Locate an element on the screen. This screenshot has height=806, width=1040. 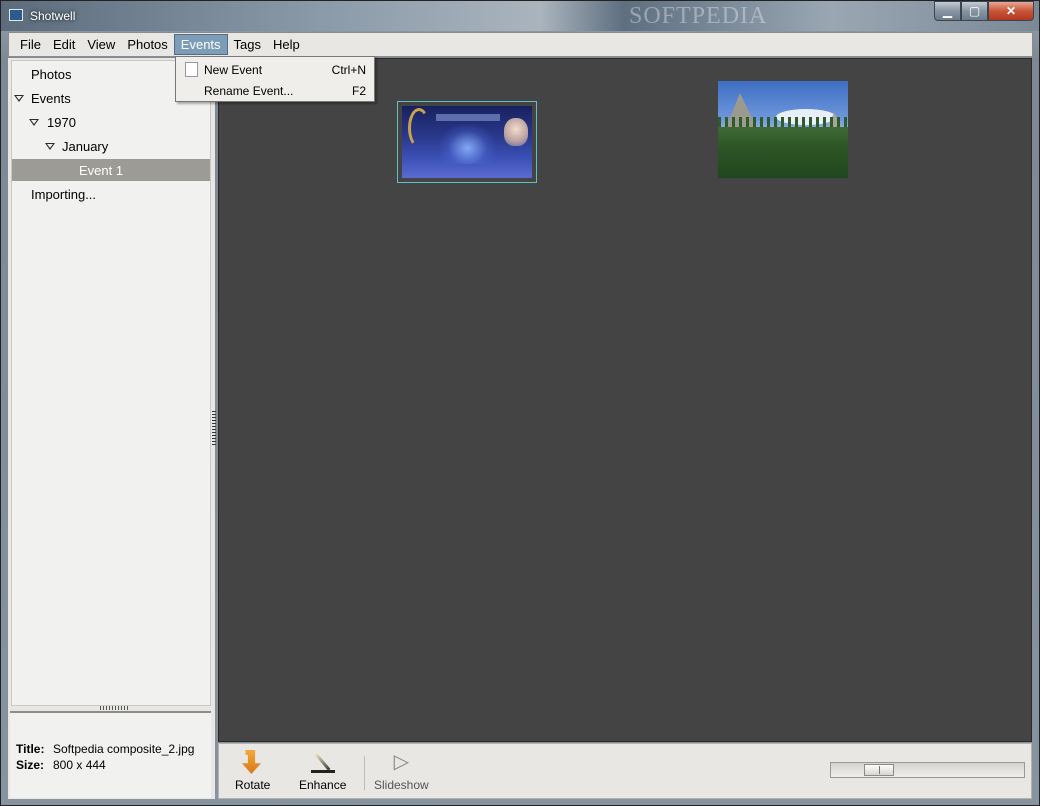
window-title: Shotwell is located at coordinates (53, 16).